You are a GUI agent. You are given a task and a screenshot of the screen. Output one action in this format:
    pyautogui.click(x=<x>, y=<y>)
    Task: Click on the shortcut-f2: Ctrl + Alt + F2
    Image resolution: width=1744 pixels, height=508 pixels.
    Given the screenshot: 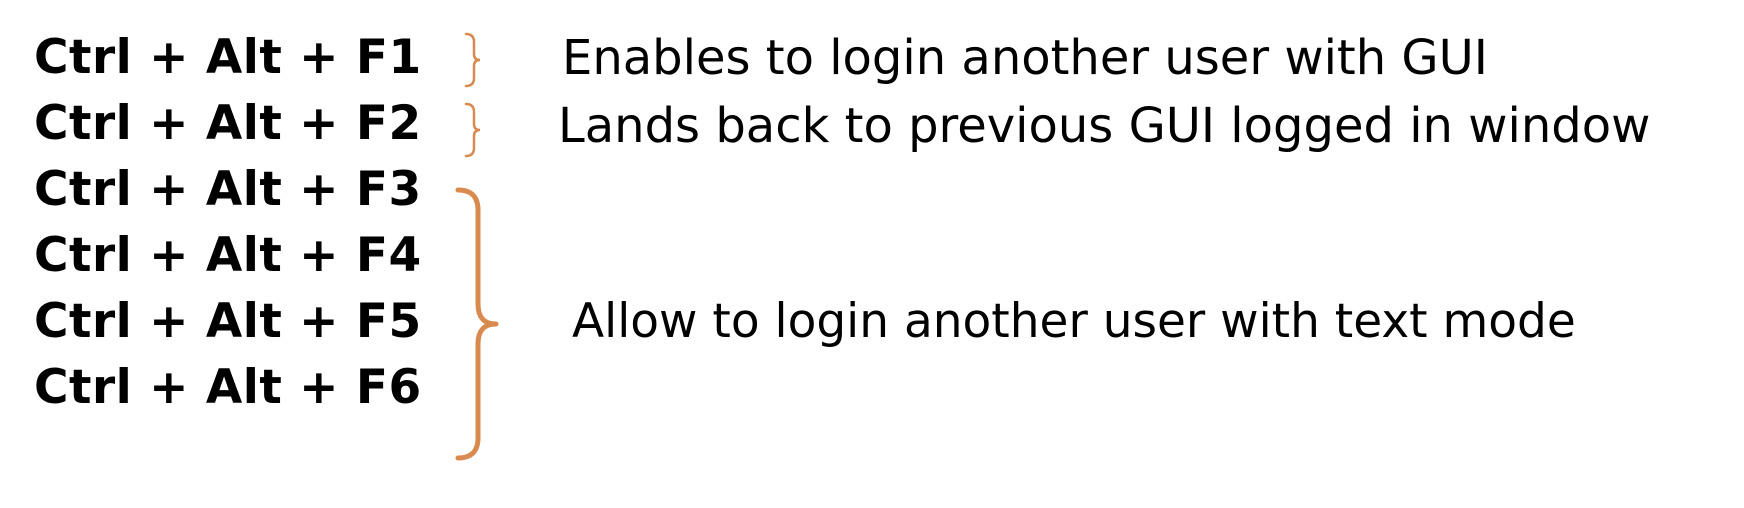 What is the action you would take?
    pyautogui.click(x=228, y=123)
    